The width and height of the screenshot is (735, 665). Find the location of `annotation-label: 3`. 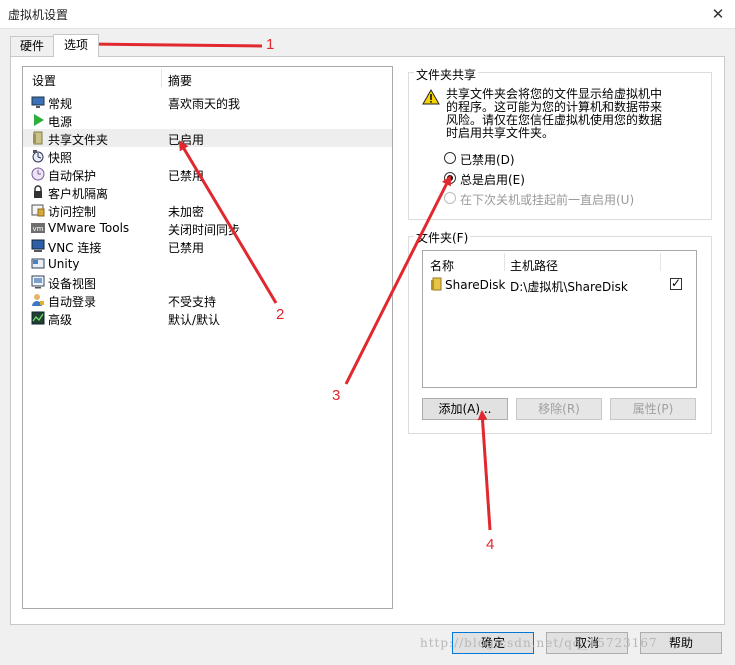

annotation-label: 3 is located at coordinates (336, 395).